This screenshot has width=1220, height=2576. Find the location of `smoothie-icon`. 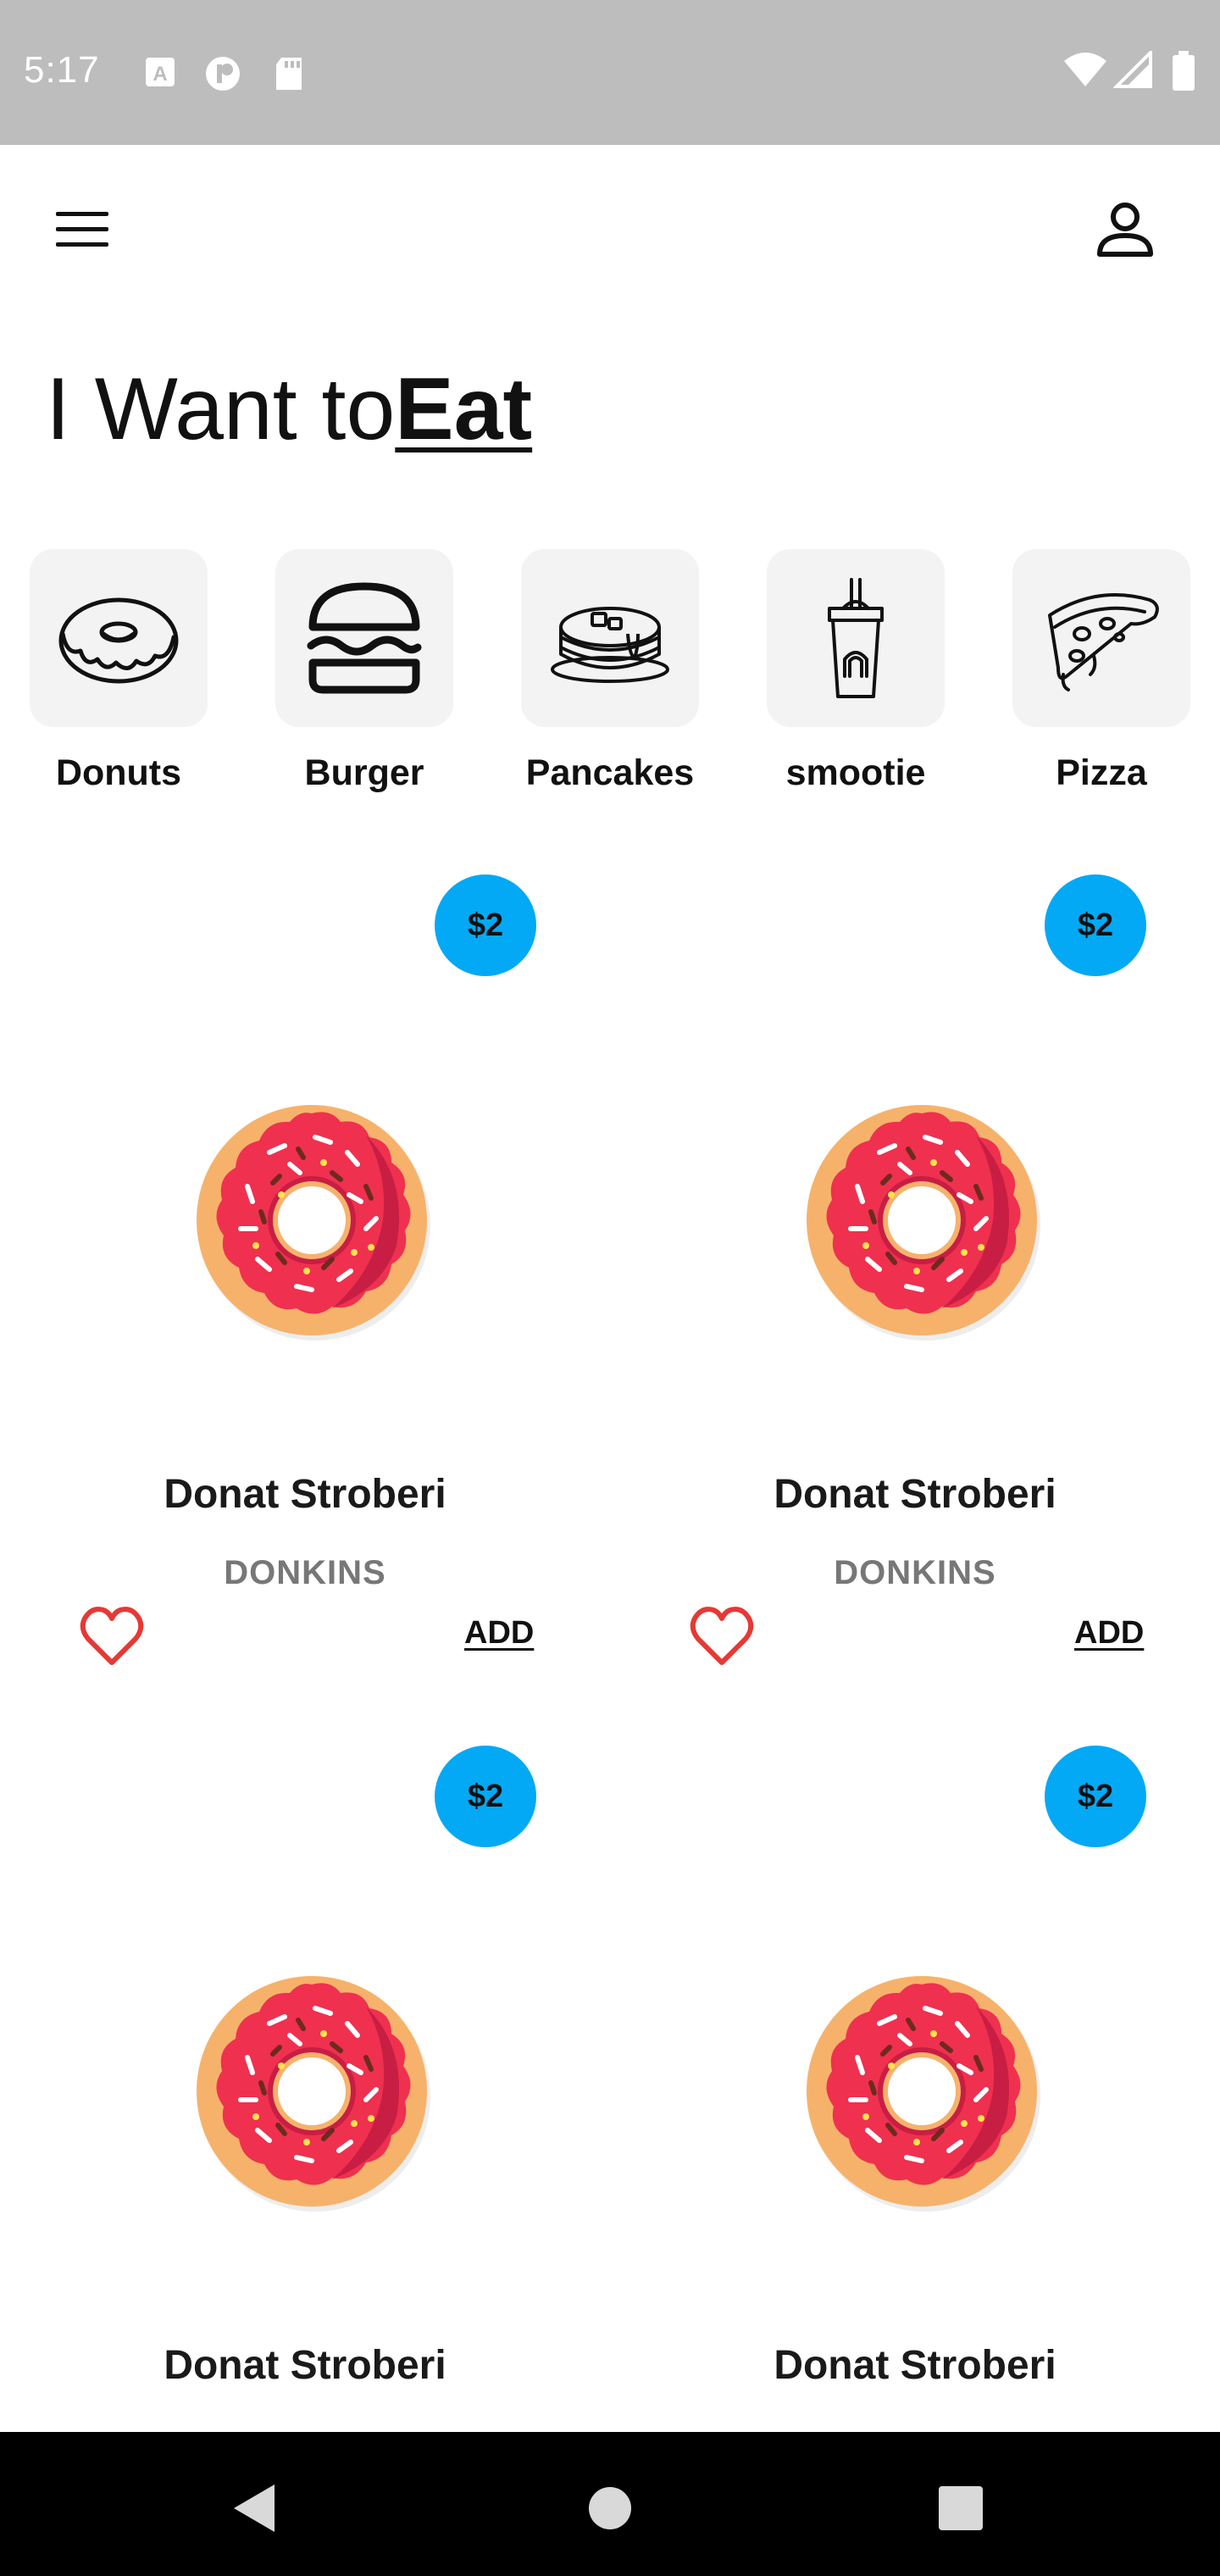

smoothie-icon is located at coordinates (856, 638).